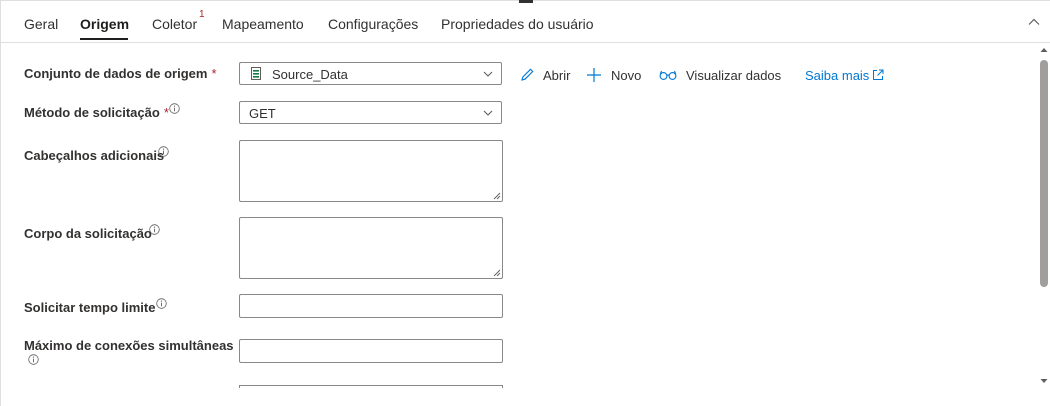 This screenshot has height=406, width=1050. Describe the element at coordinates (120, 73) in the screenshot. I see `dataset-label: Conjunto de dados de origem *` at that location.